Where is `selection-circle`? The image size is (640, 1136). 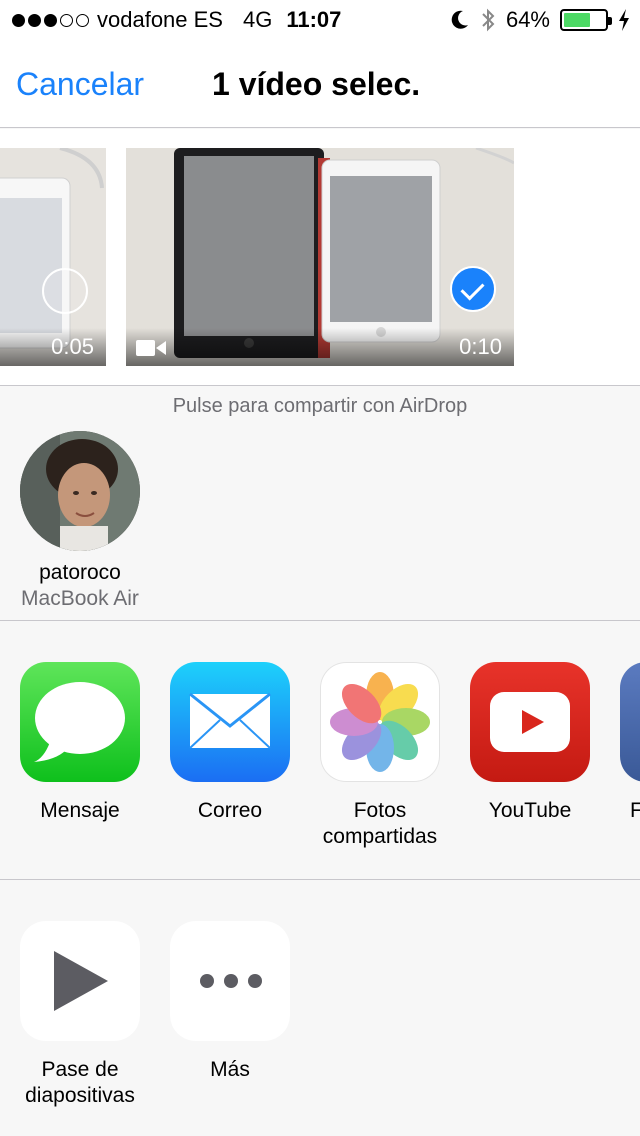 selection-circle is located at coordinates (65, 291).